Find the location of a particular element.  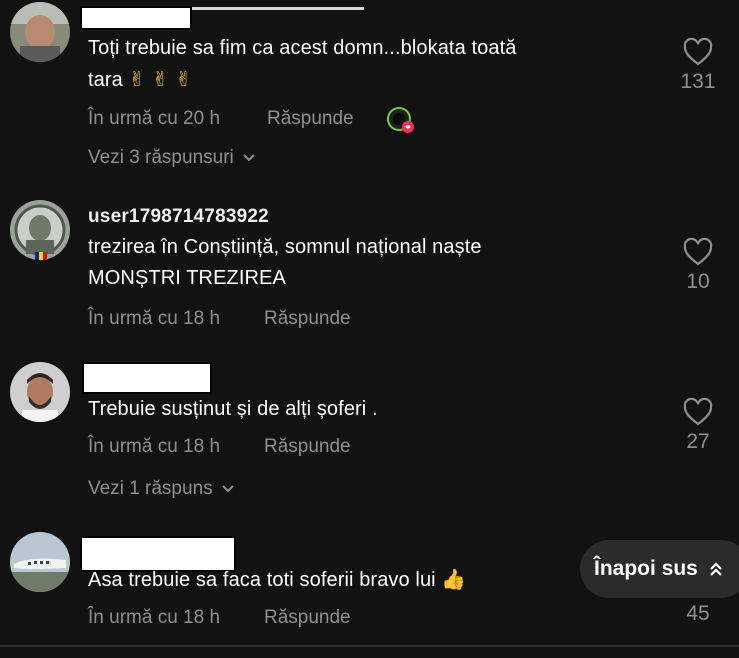

view-replies-label: Vezi 3 răspunsuri is located at coordinates (161, 157).